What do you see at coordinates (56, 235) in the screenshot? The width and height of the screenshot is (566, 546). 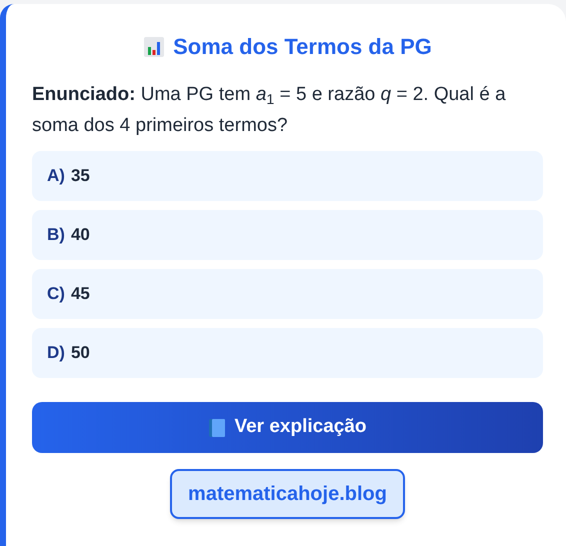 I see `option-letter: B)` at bounding box center [56, 235].